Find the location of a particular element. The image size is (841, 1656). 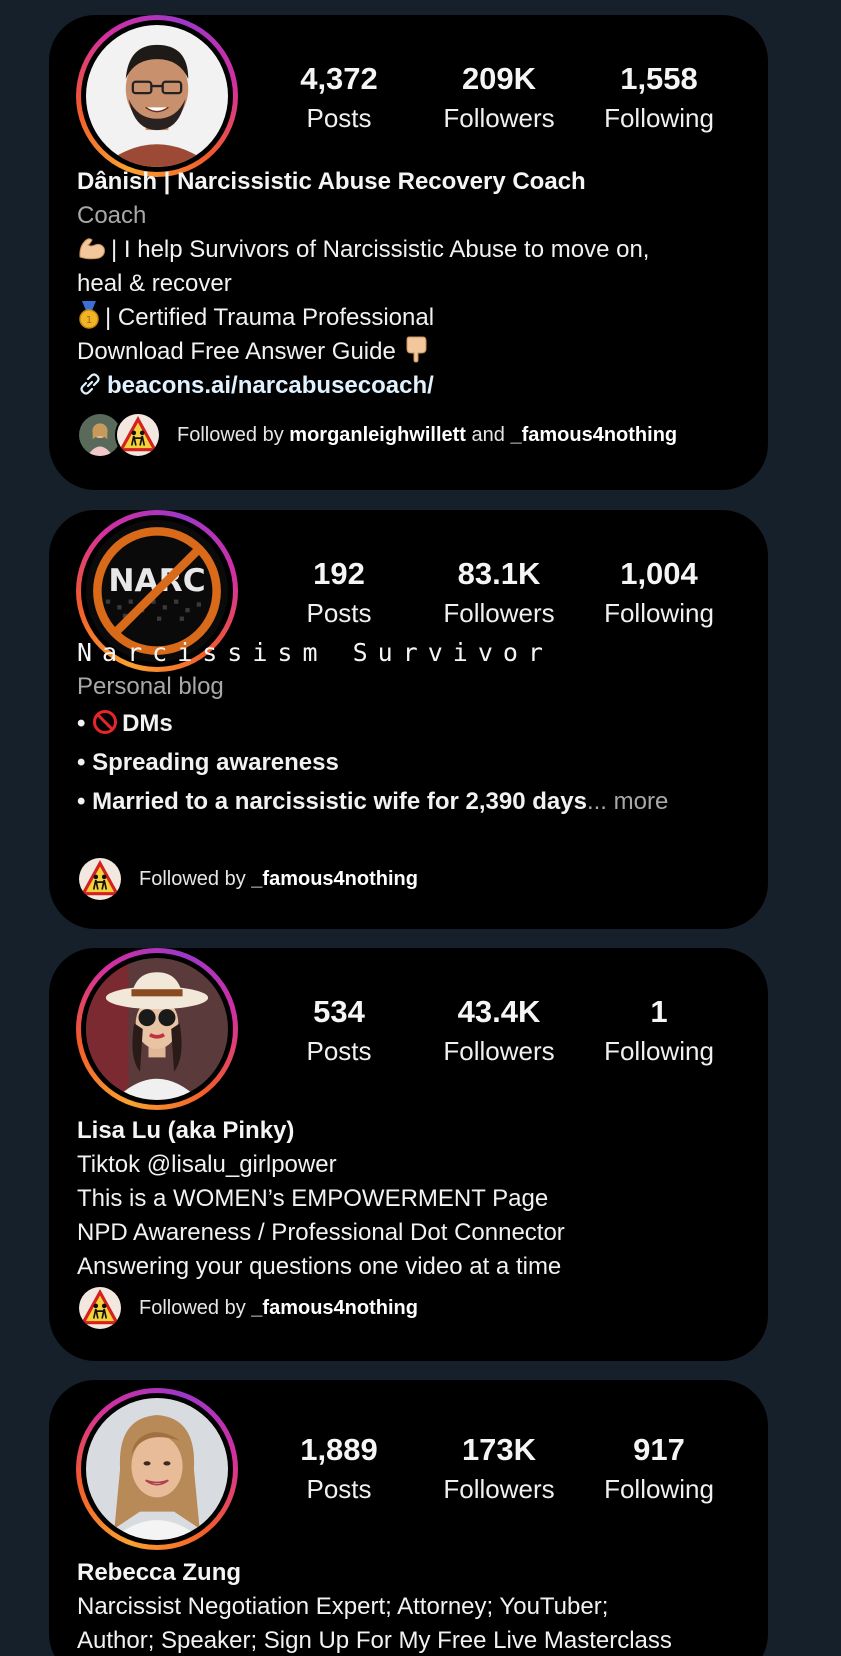

profile-category: Personal blog is located at coordinates (150, 686).